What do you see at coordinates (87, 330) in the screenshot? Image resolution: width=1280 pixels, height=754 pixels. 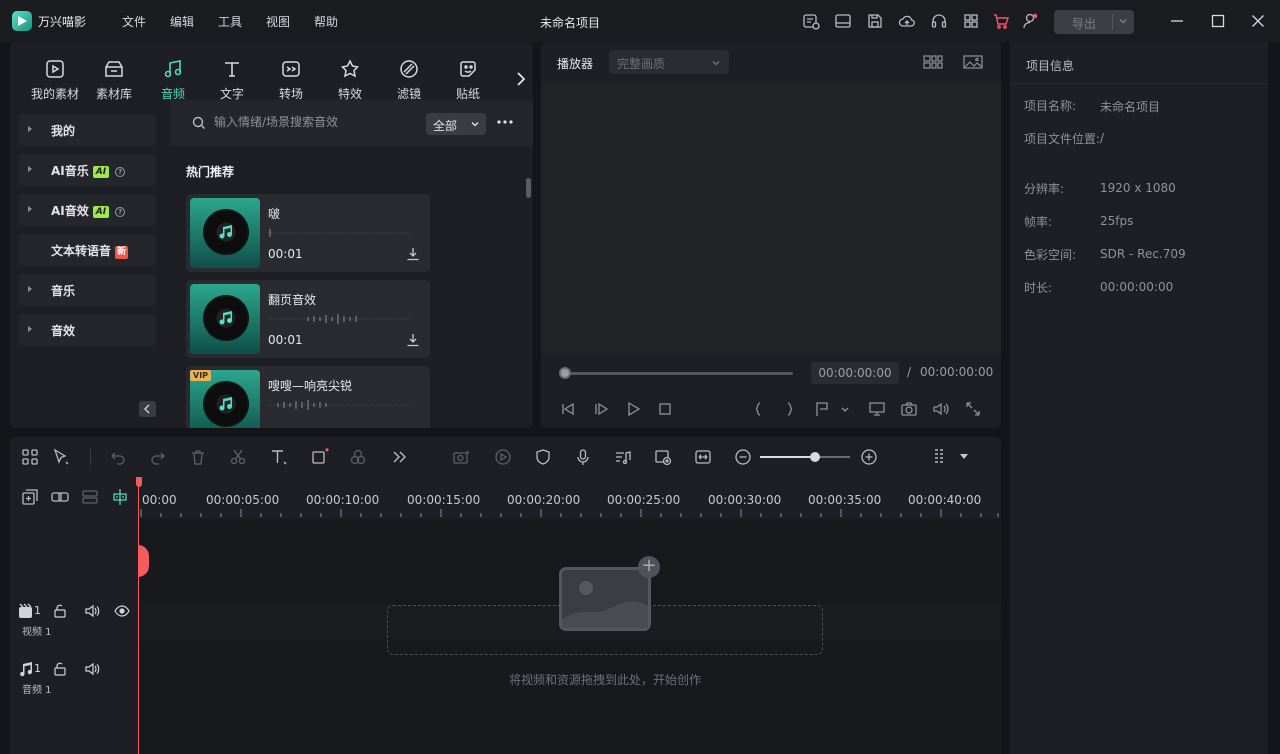 I see `category-sfx: 音效` at bounding box center [87, 330].